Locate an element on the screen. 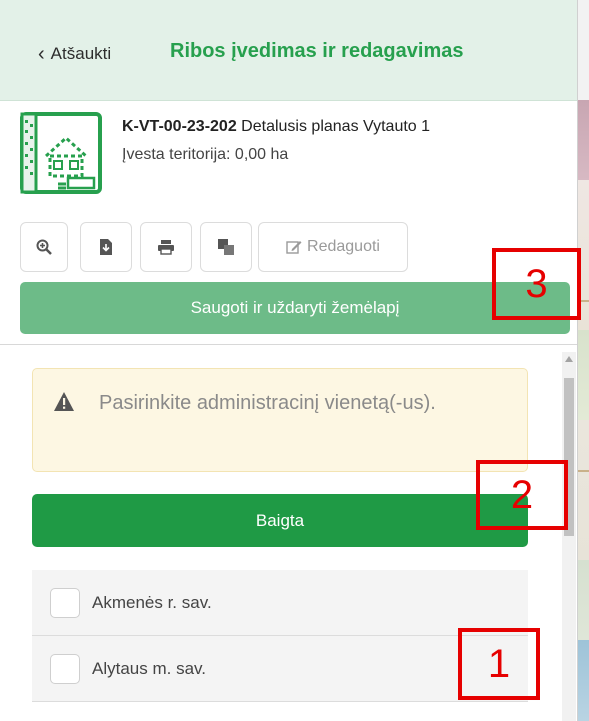 This screenshot has height=721, width=589. scroll-up-arrow-icon is located at coordinates (569, 359).